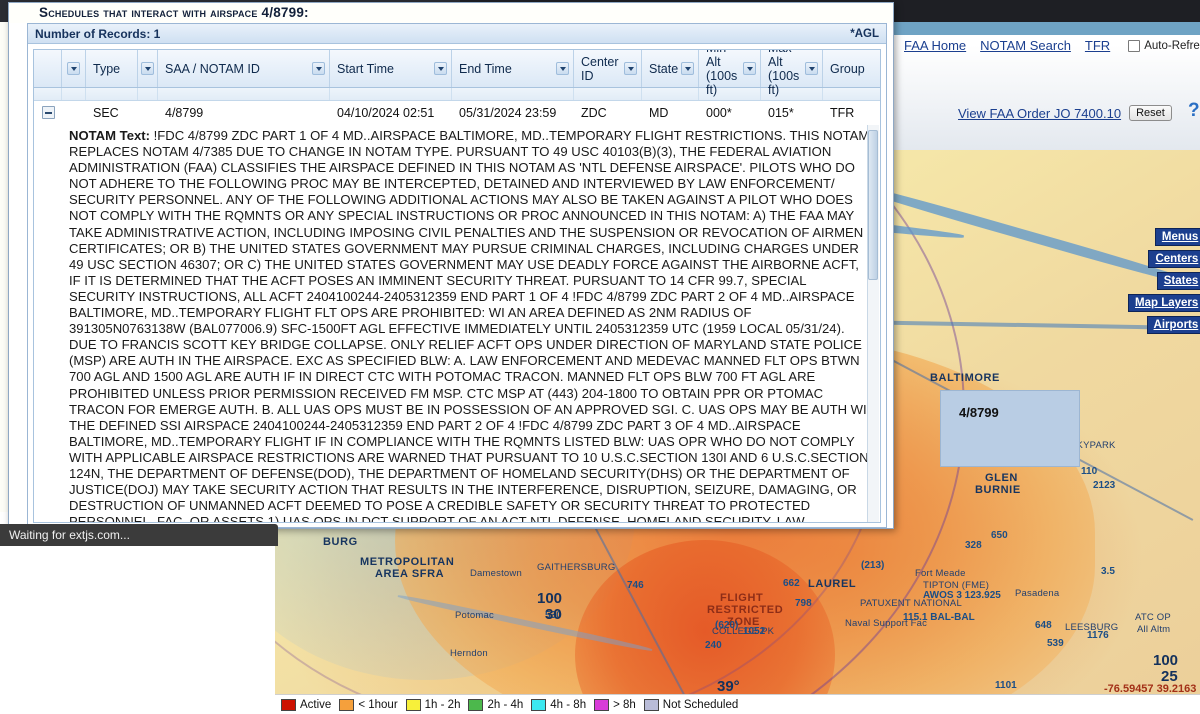 This screenshot has width=1200, height=714. What do you see at coordinates (979, 412) in the screenshot?
I see `tfr-tooltip-label: 4/8799` at bounding box center [979, 412].